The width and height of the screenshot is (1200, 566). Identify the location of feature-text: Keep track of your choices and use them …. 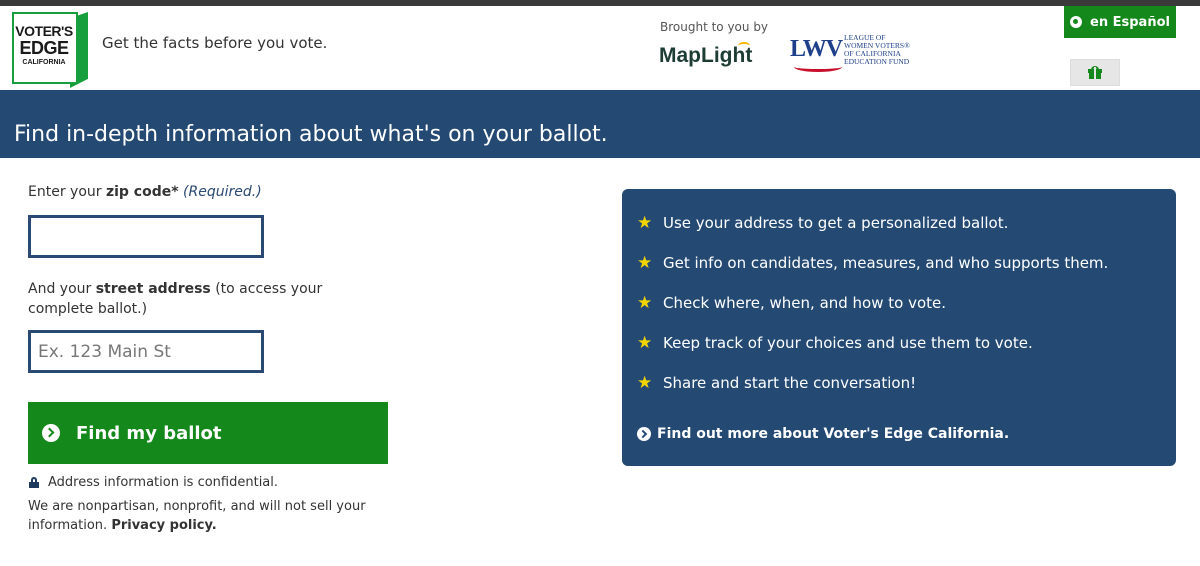
(848, 343).